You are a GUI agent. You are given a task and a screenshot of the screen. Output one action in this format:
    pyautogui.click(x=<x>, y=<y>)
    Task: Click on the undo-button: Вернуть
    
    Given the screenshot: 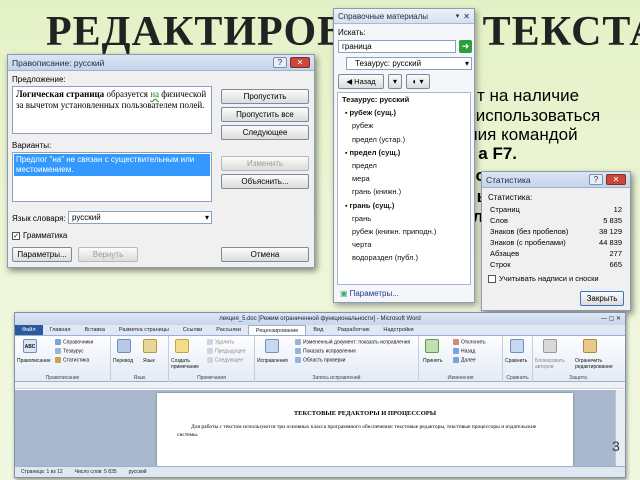 What is the action you would take?
    pyautogui.click(x=108, y=254)
    